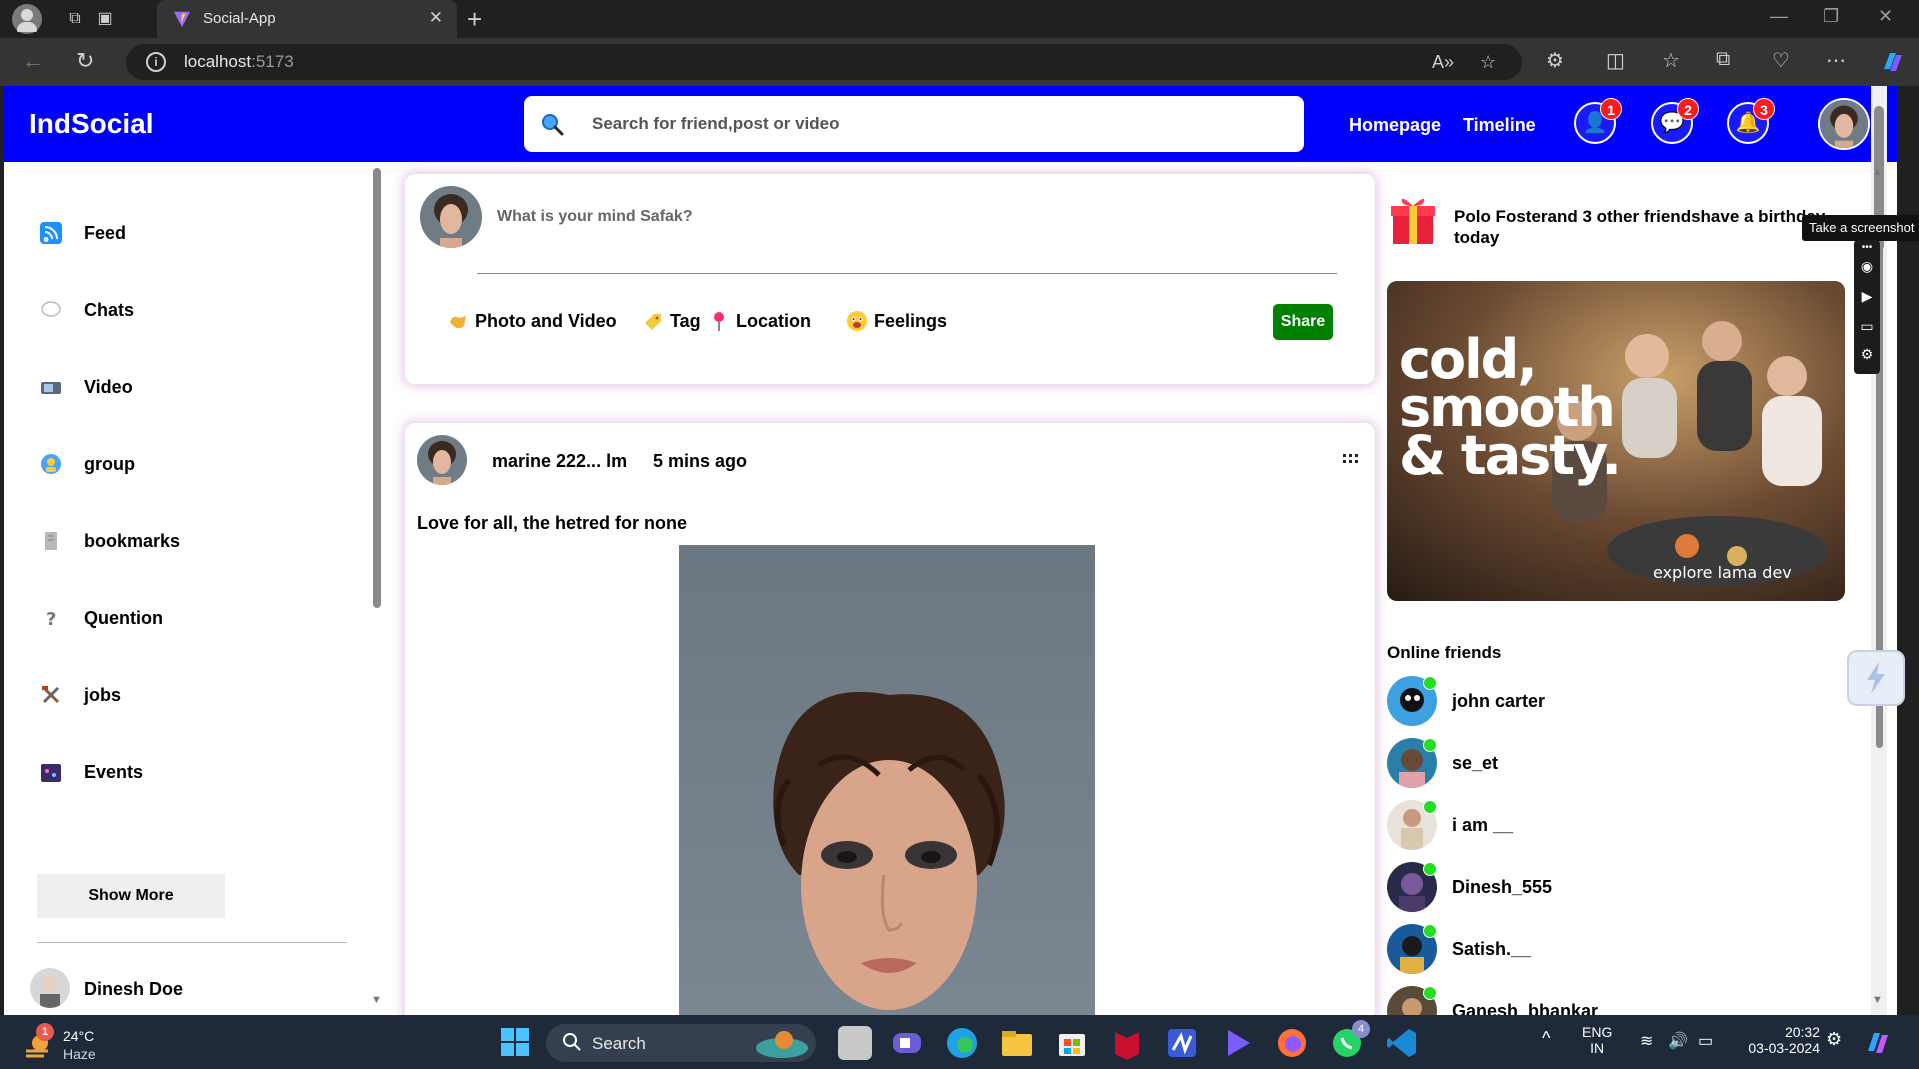 The height and width of the screenshot is (1069, 1919). Describe the element at coordinates (1867, 355) in the screenshot. I see `settings-gear-icon: ⚙` at that location.